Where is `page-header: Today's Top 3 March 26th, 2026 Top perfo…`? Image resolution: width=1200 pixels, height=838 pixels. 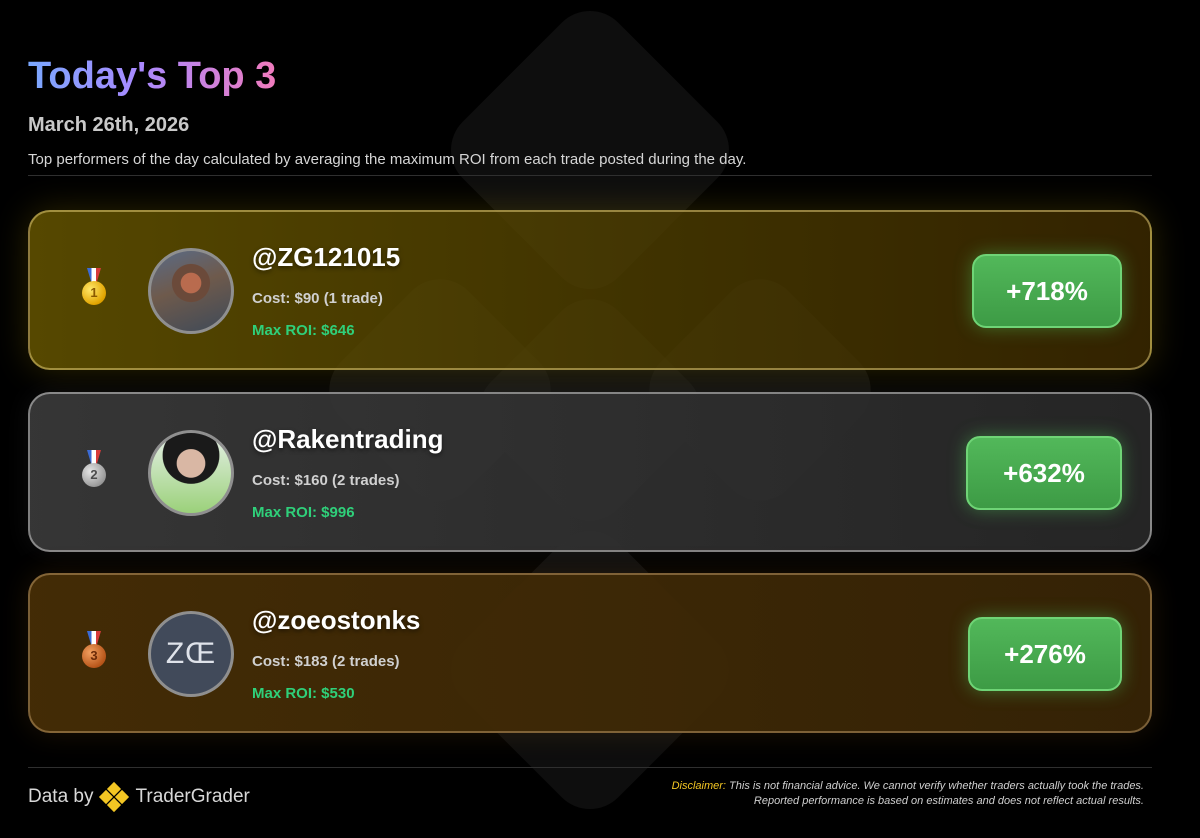 page-header: Today's Top 3 March 26th, 2026 Top perfo… is located at coordinates (590, 111).